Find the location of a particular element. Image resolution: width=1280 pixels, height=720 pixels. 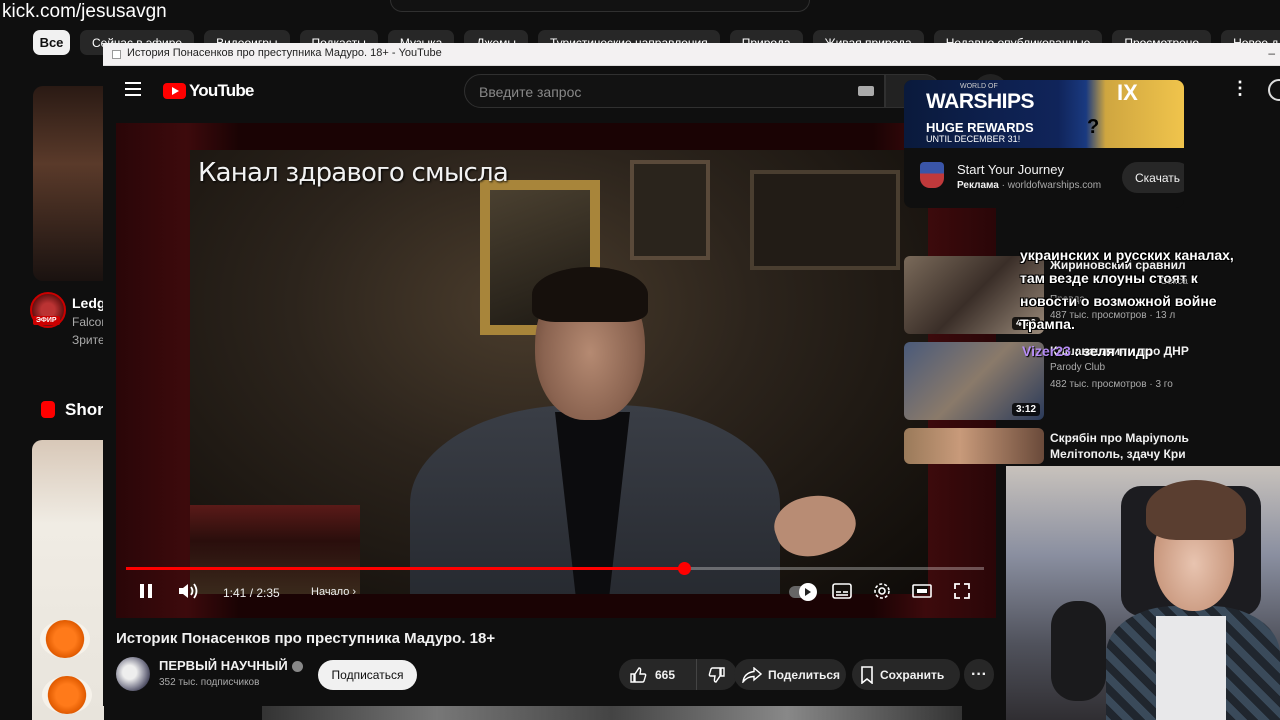

more-actions-button: ··· is located at coordinates (979, 674).